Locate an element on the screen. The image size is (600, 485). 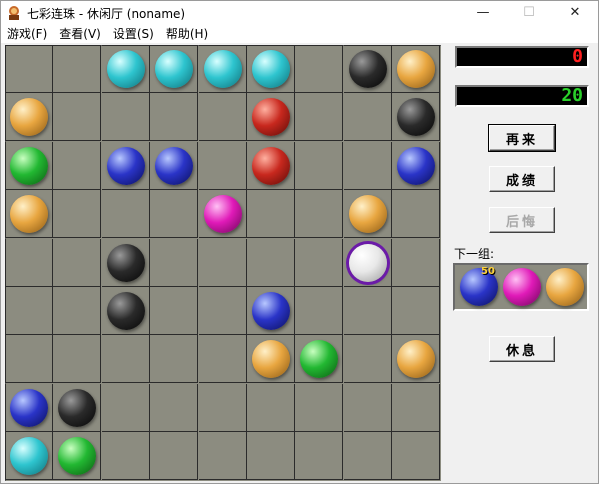
pause-button: 休息 is located at coordinates (522, 349).